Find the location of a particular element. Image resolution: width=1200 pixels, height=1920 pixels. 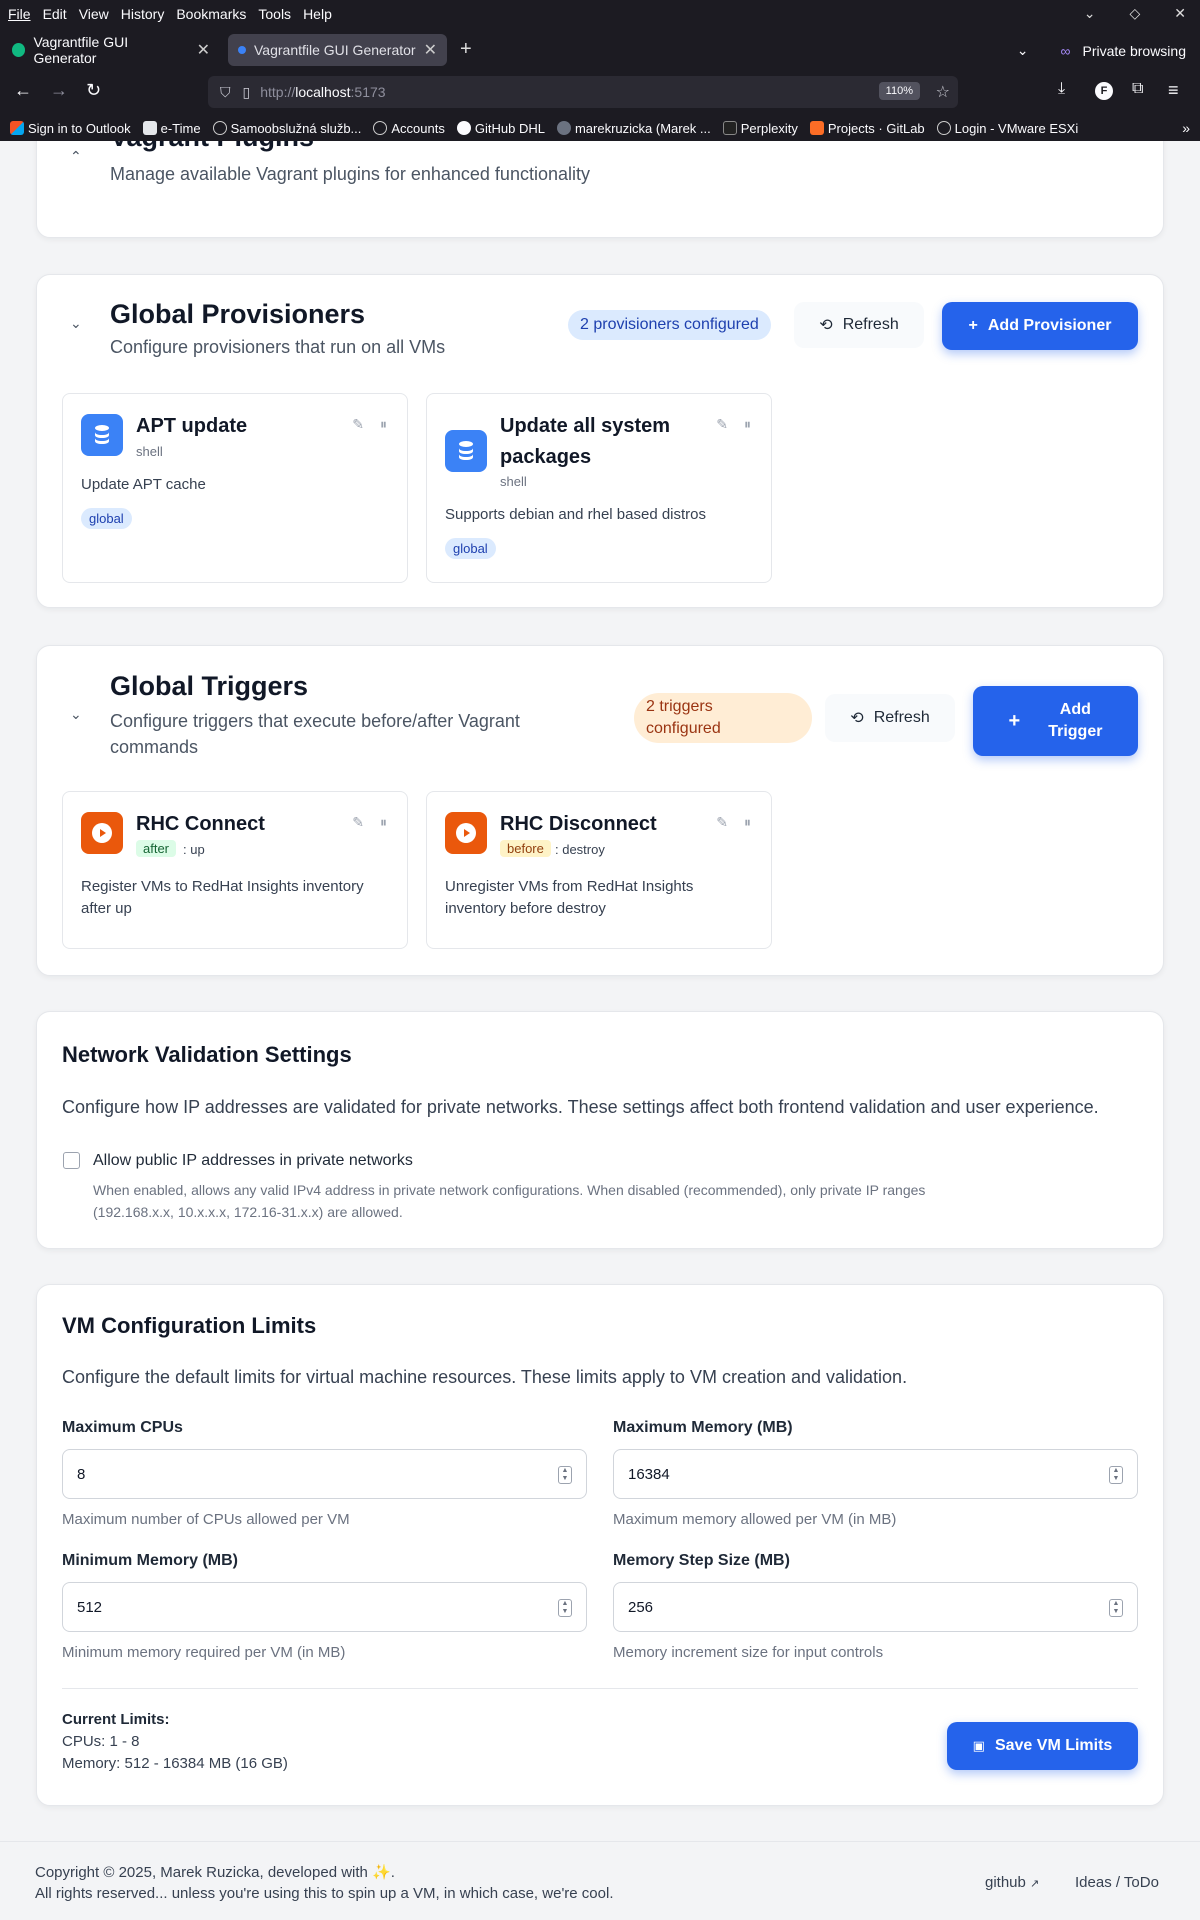

provisioner-type: shell is located at coordinates (513, 481).